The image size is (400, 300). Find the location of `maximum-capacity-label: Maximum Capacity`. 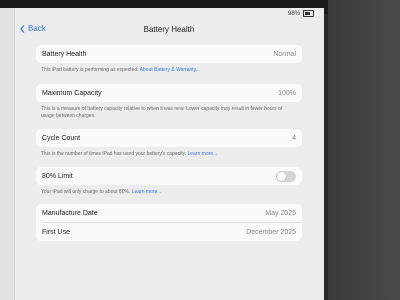

maximum-capacity-label: Maximum Capacity is located at coordinates (72, 93).